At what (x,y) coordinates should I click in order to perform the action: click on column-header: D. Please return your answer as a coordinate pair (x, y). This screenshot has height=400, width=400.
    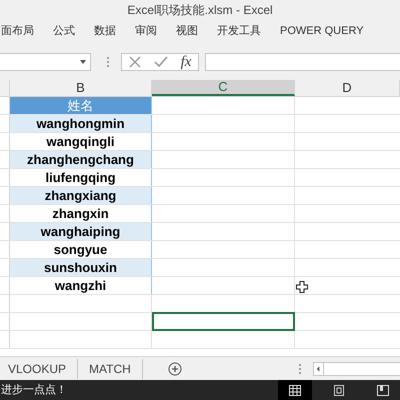
    Looking at the image, I should click on (347, 88).